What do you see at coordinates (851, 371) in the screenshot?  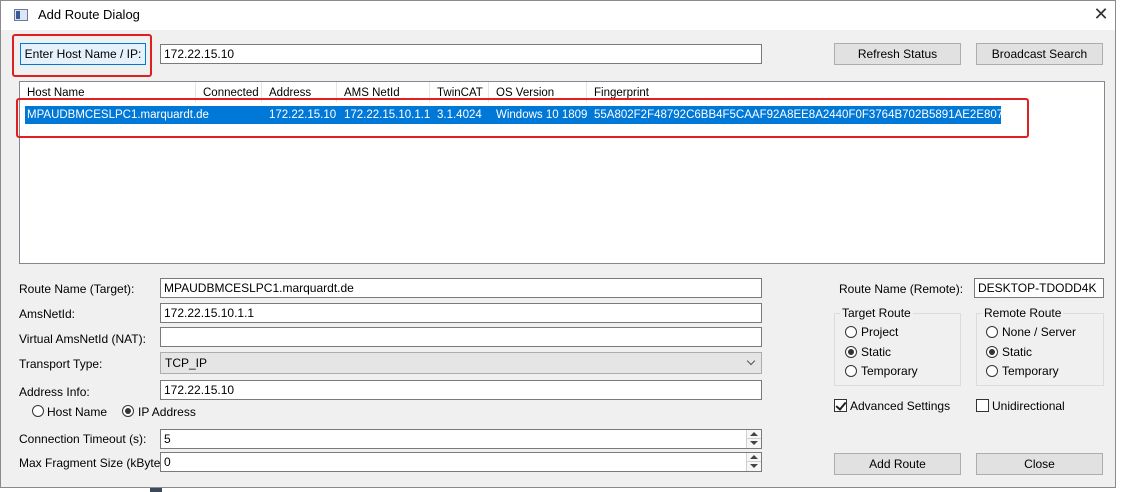 I see `target-temporary-radio` at bounding box center [851, 371].